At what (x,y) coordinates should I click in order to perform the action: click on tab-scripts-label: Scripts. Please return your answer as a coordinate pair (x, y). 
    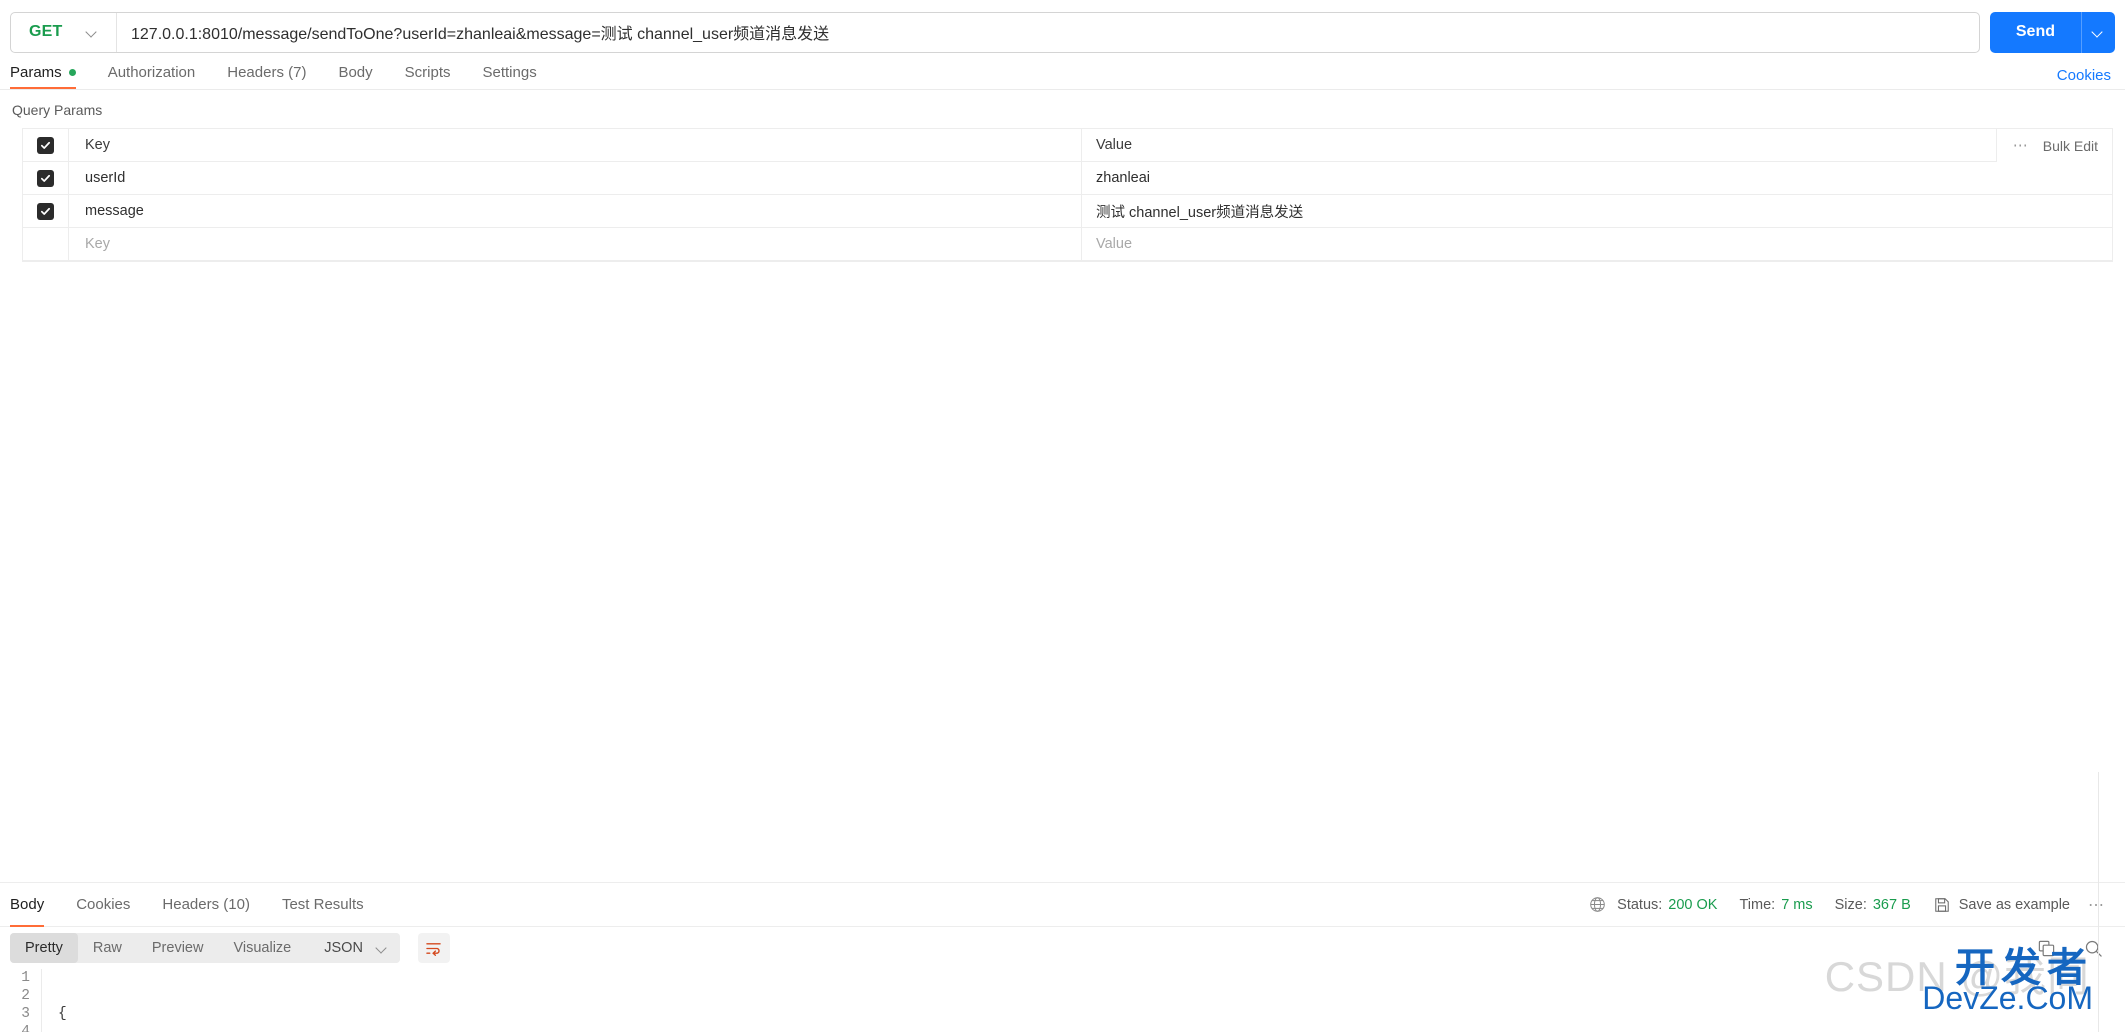
    Looking at the image, I should click on (427, 72).